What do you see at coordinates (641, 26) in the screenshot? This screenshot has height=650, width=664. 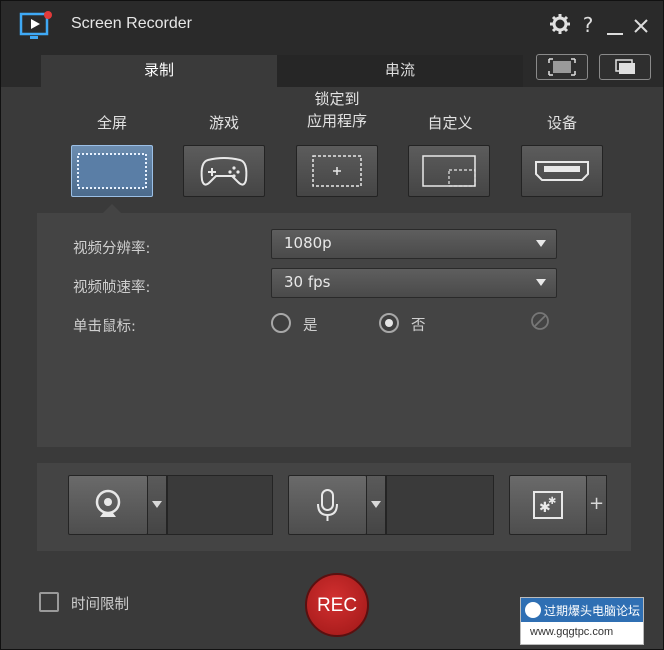 I see `close-button` at bounding box center [641, 26].